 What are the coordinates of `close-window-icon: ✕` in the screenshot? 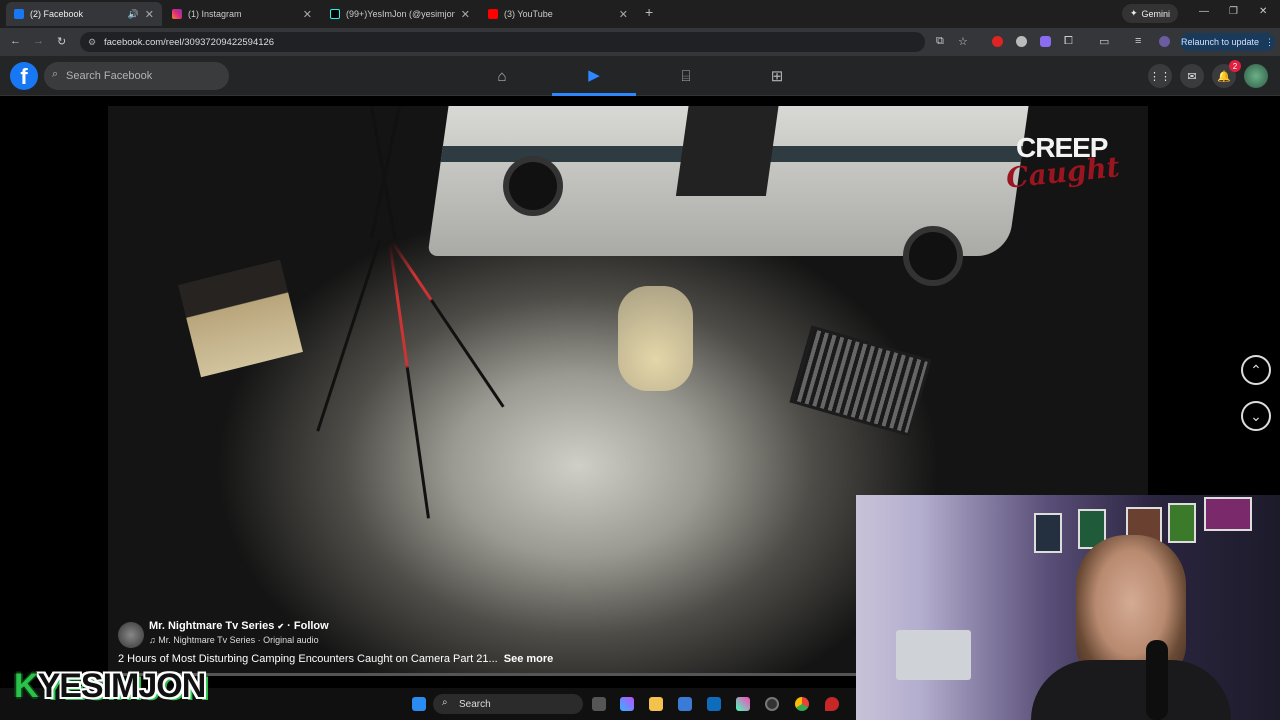 It's located at (1263, 11).